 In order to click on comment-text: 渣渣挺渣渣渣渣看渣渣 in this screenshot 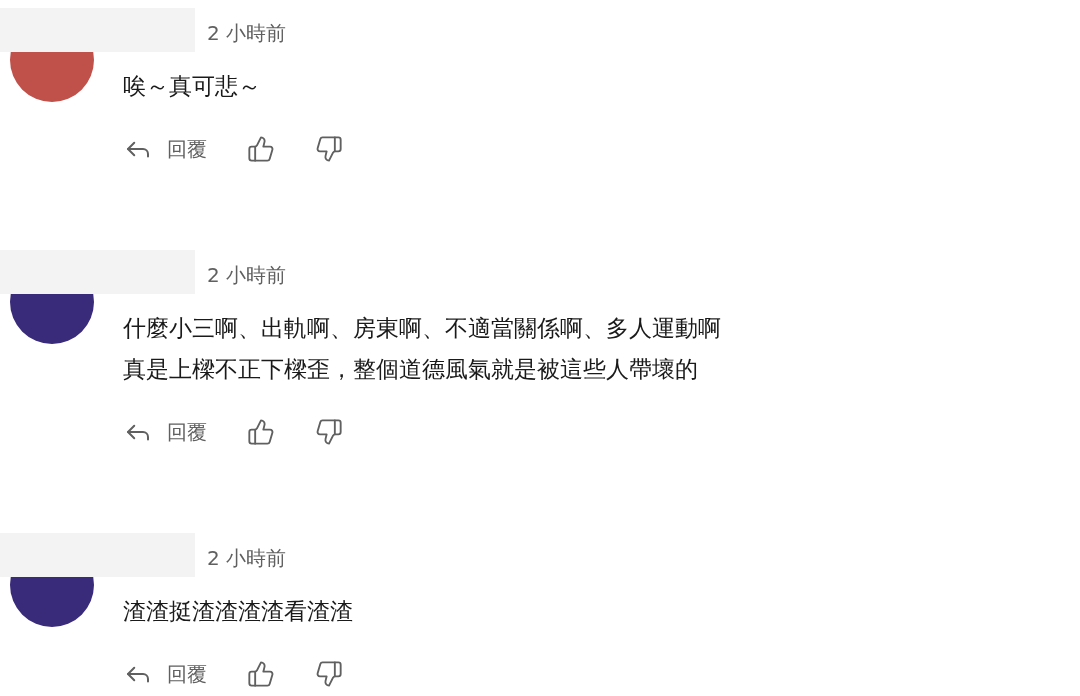, I will do `click(238, 611)`.